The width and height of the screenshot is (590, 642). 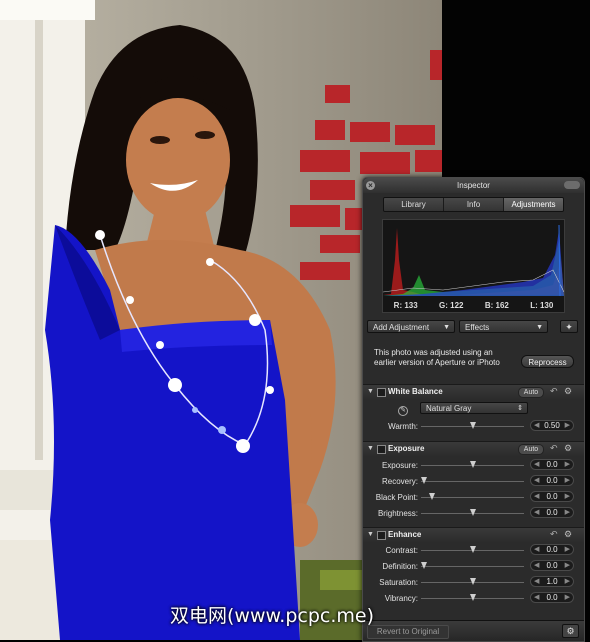 What do you see at coordinates (381, 535) in the screenshot?
I see `enhance-checkbox` at bounding box center [381, 535].